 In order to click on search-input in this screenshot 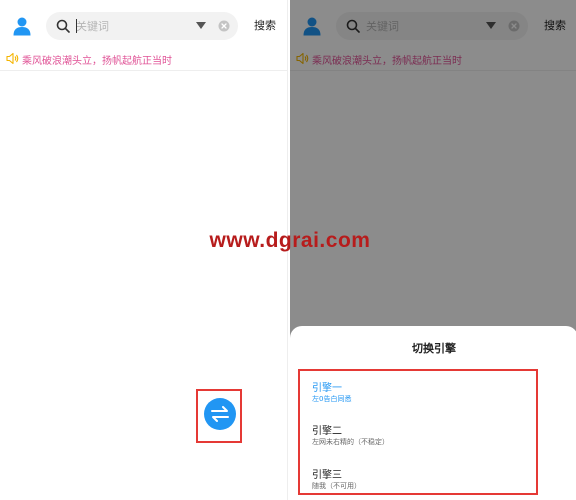, I will do `click(131, 26)`.